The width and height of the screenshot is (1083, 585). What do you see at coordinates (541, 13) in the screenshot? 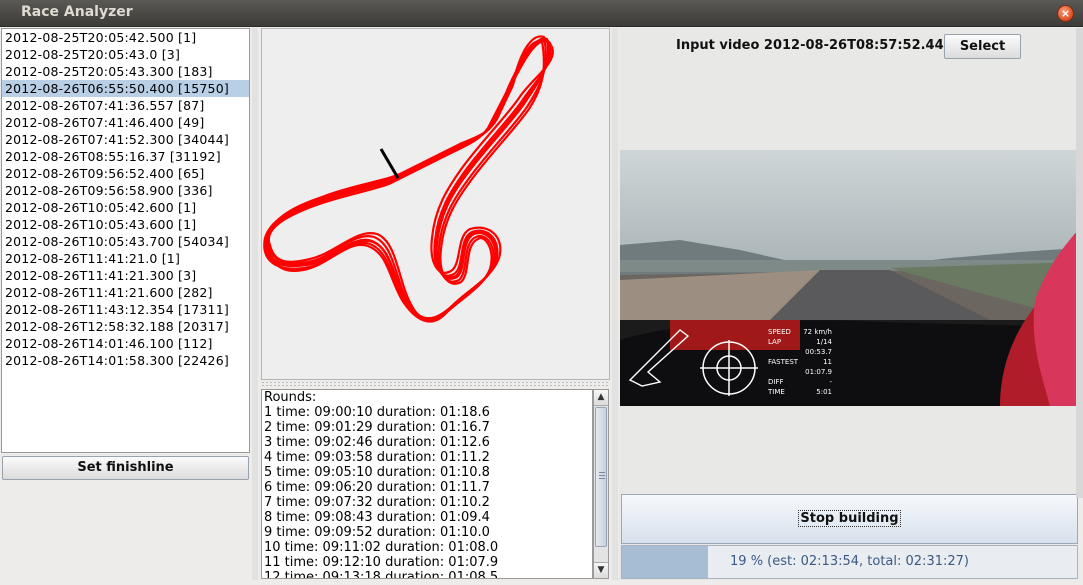
I see `title-bar: Race Analyzer ×` at bounding box center [541, 13].